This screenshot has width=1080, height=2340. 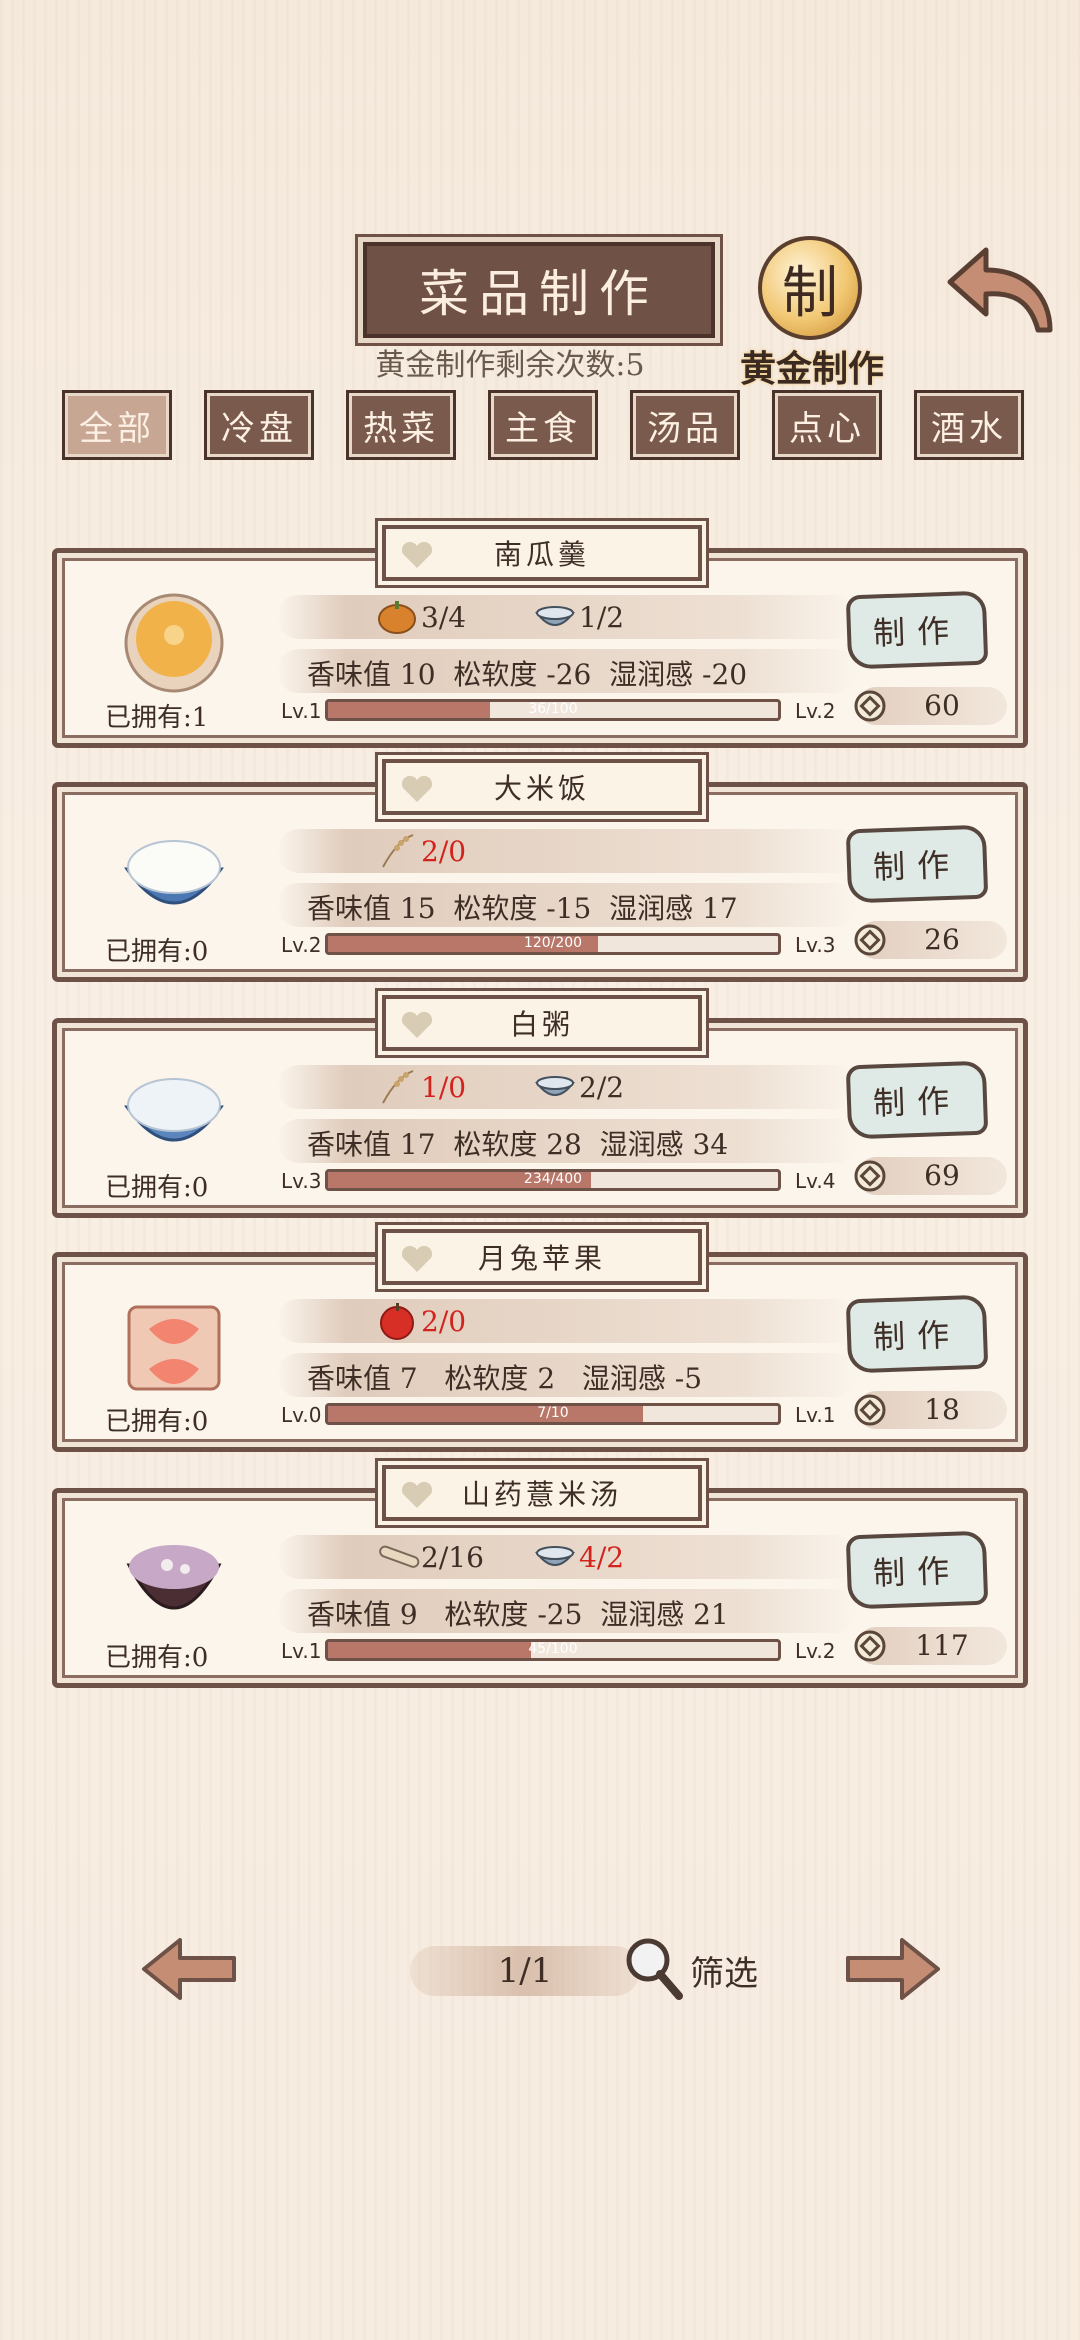 I want to click on progress-text: 7/10, so click(x=553, y=1413).